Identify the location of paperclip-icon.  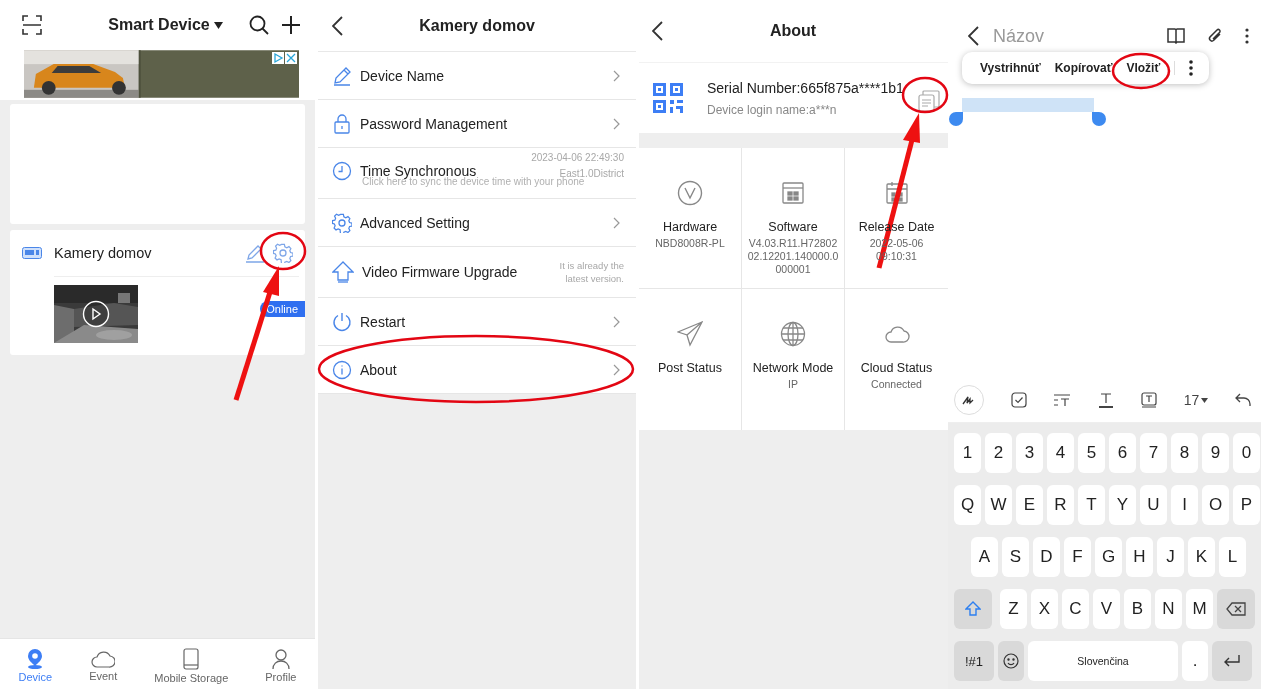
(1215, 36).